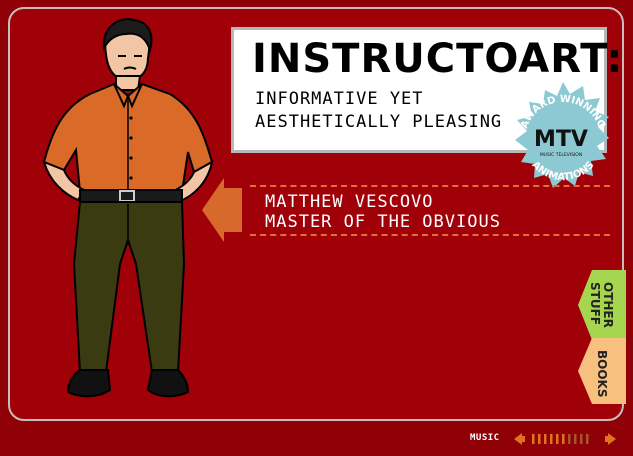  I want to click on music-control: MUSIC, so click(545, 439).